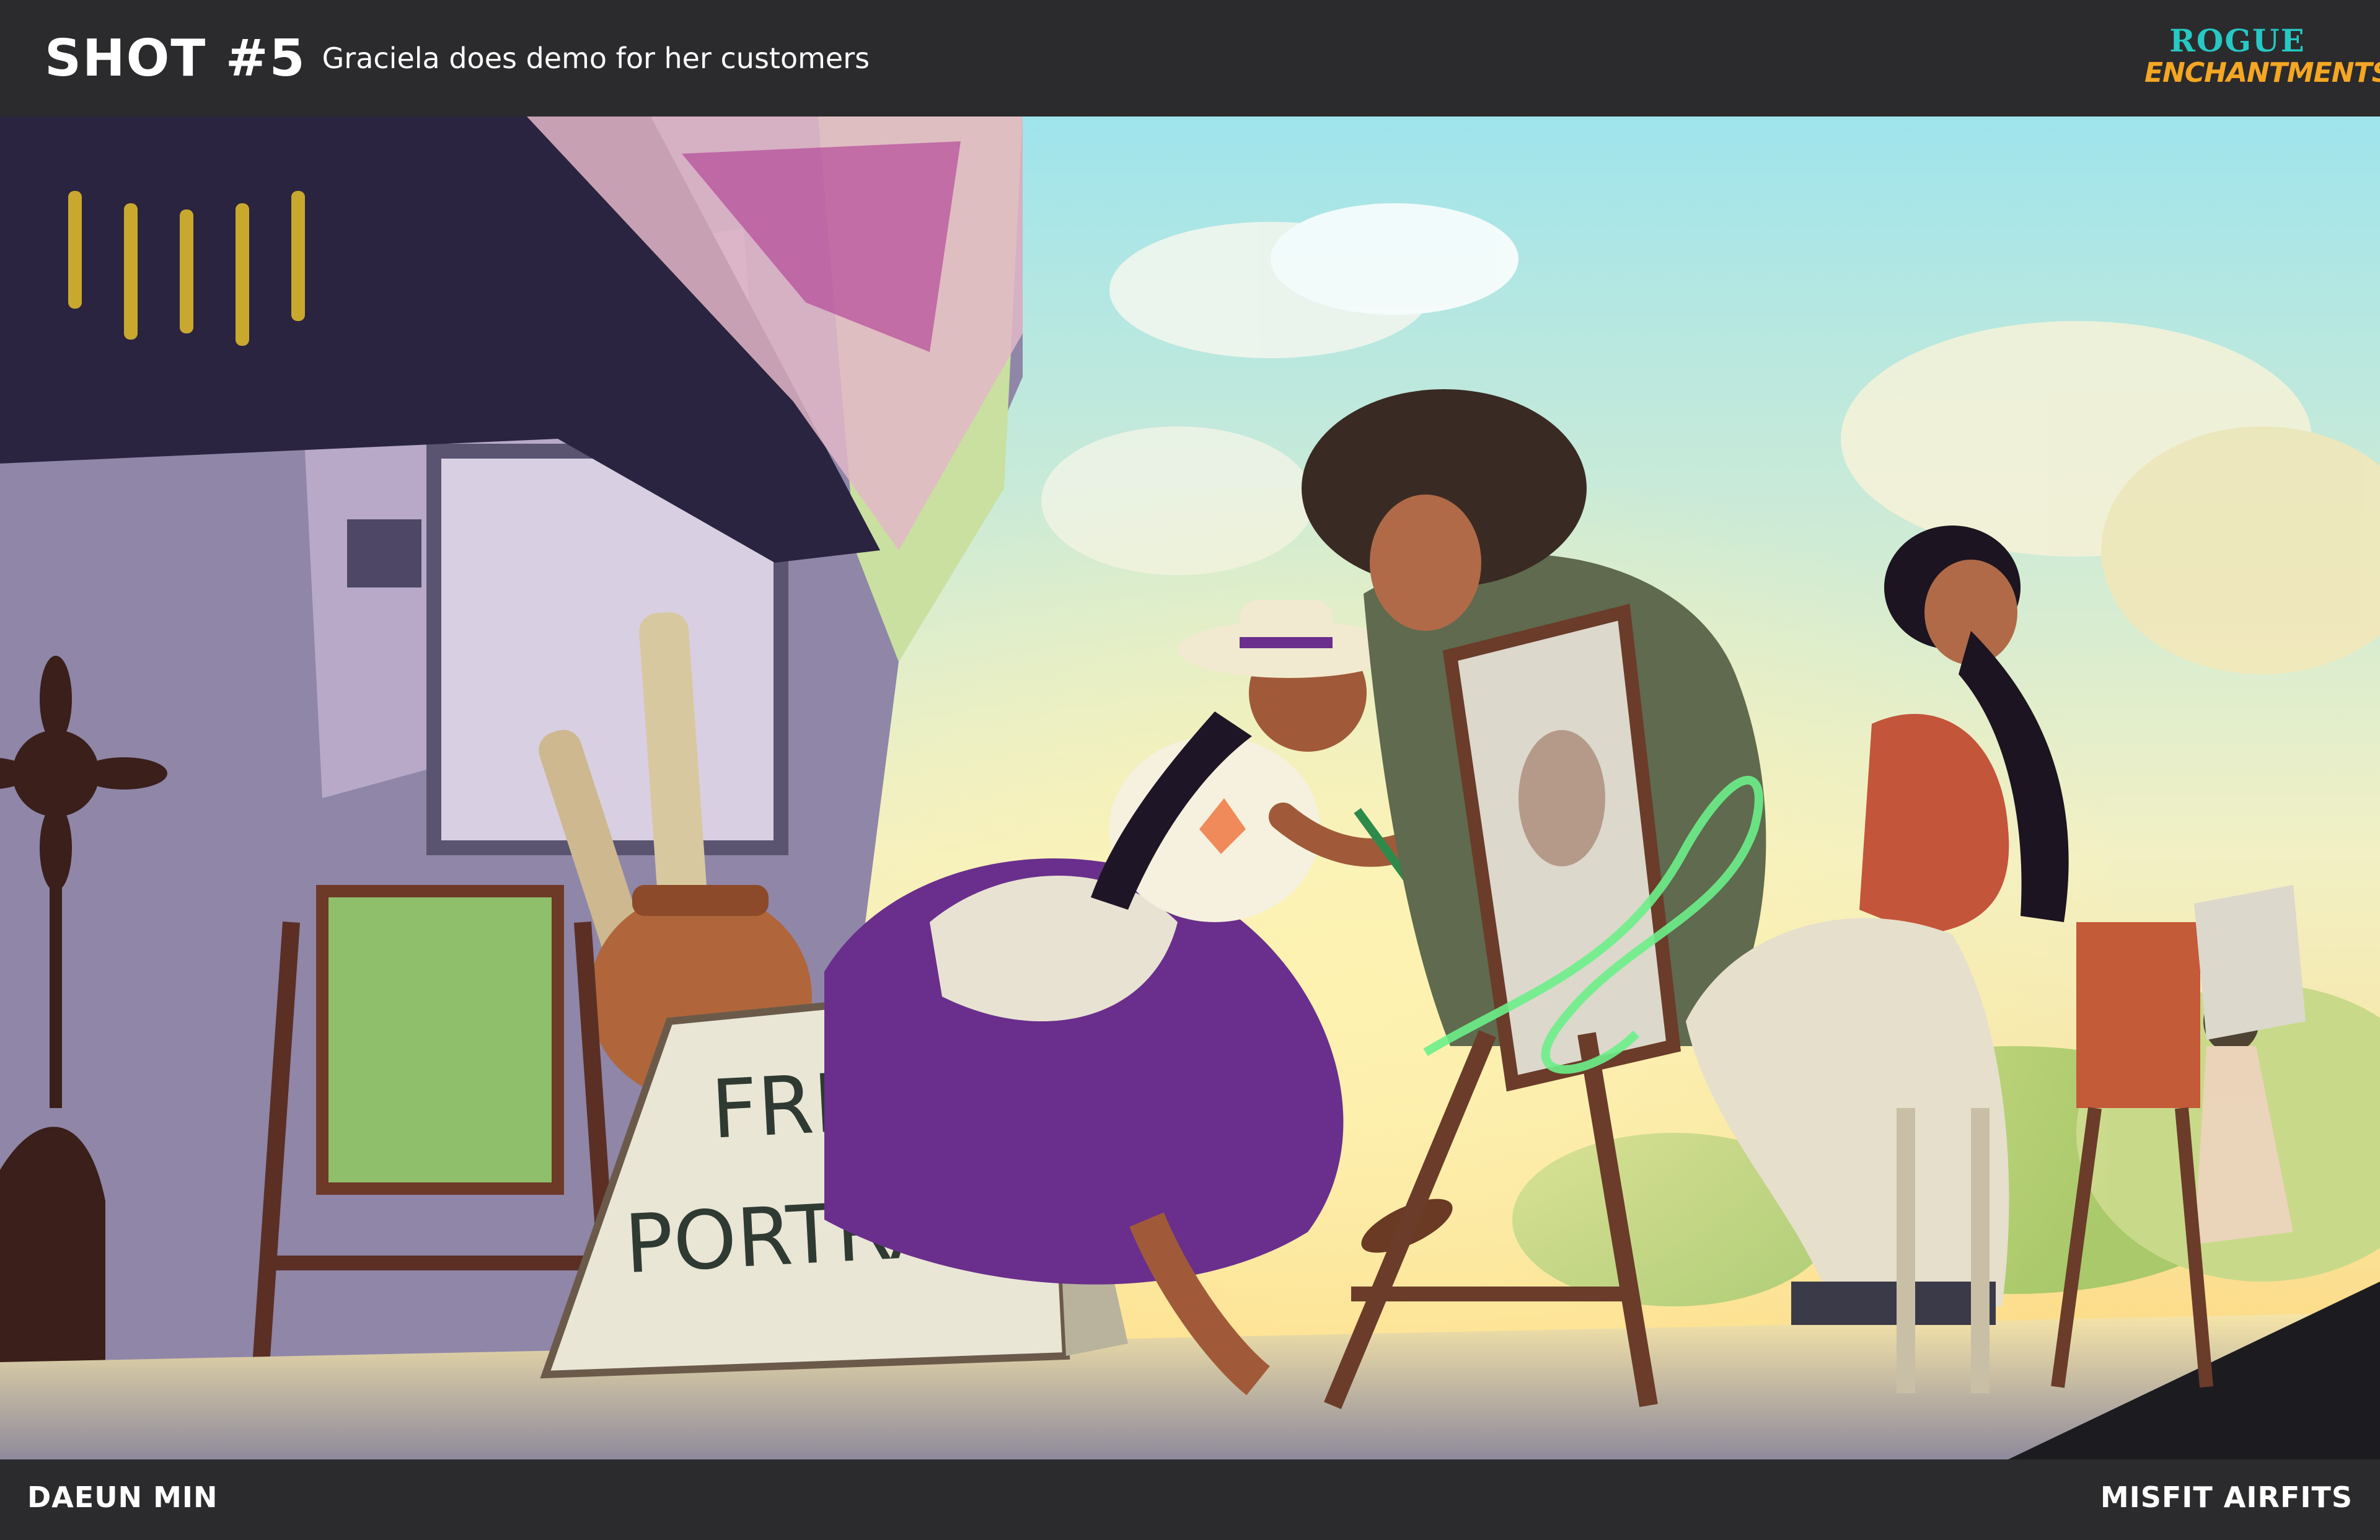 The image size is (2380, 1540). Describe the element at coordinates (1190, 1499) in the screenshot. I see `footer-bar: DAEUN MIN MISFIT AIRFITS` at that location.